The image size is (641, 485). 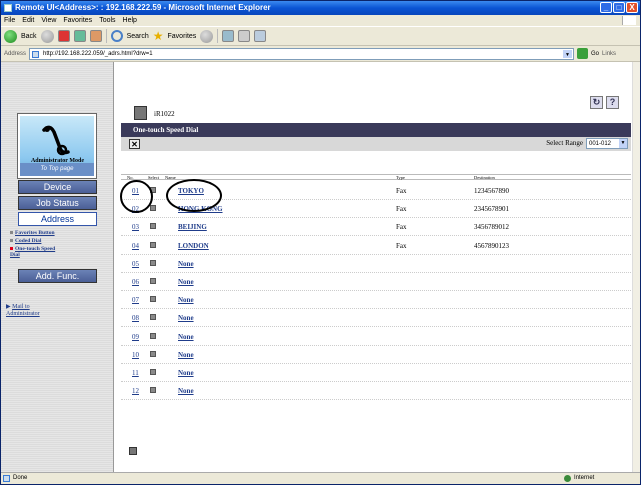 What do you see at coordinates (376, 373) in the screenshot?
I see `table-row: 11 None` at bounding box center [376, 373].